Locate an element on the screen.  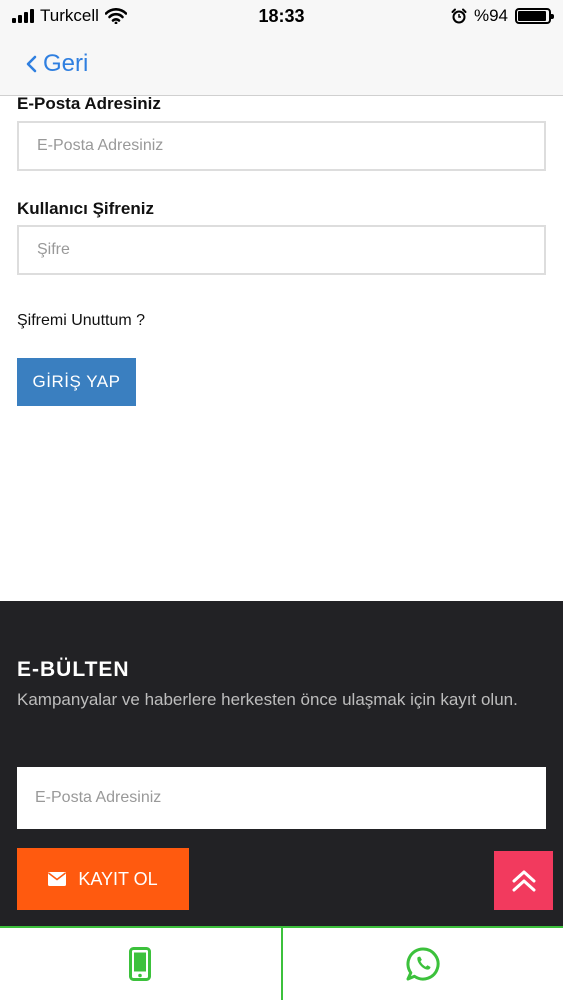
whatsapp-button is located at coordinates (421, 963).